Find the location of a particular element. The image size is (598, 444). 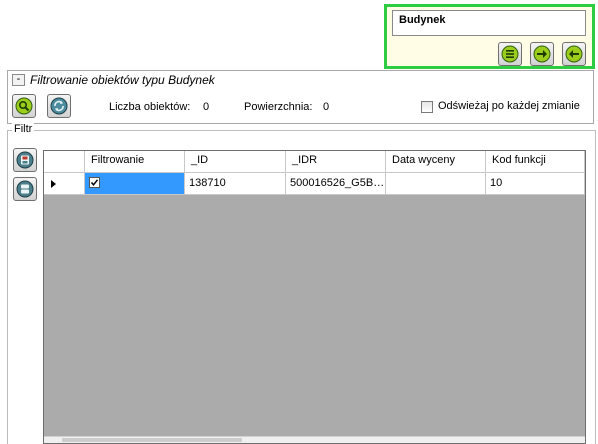

cell-data-wyceny is located at coordinates (436, 184).